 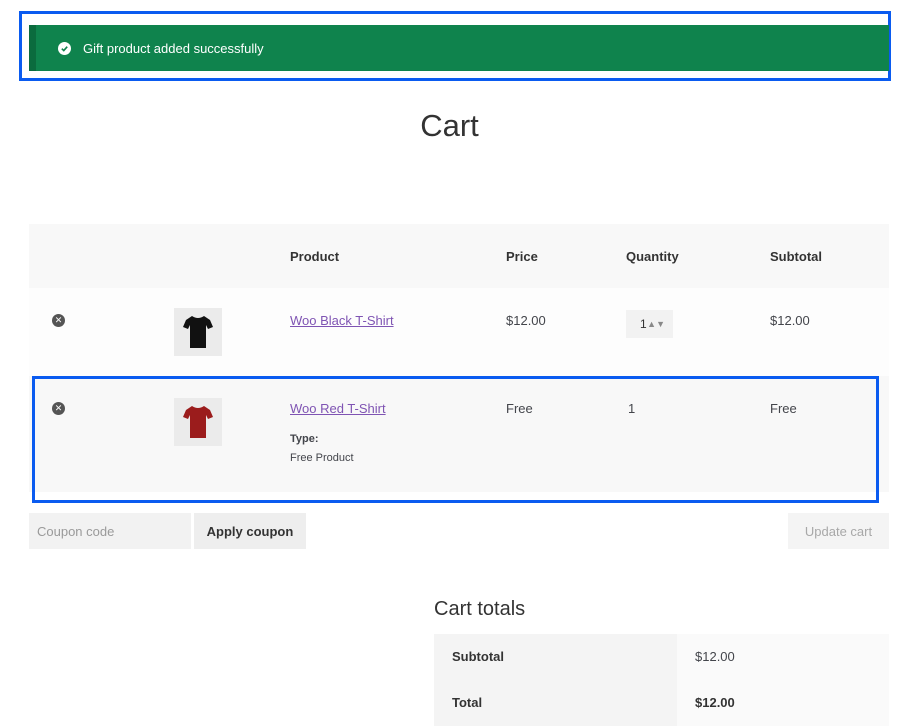 What do you see at coordinates (64, 48) in the screenshot?
I see `check-circle-icon` at bounding box center [64, 48].